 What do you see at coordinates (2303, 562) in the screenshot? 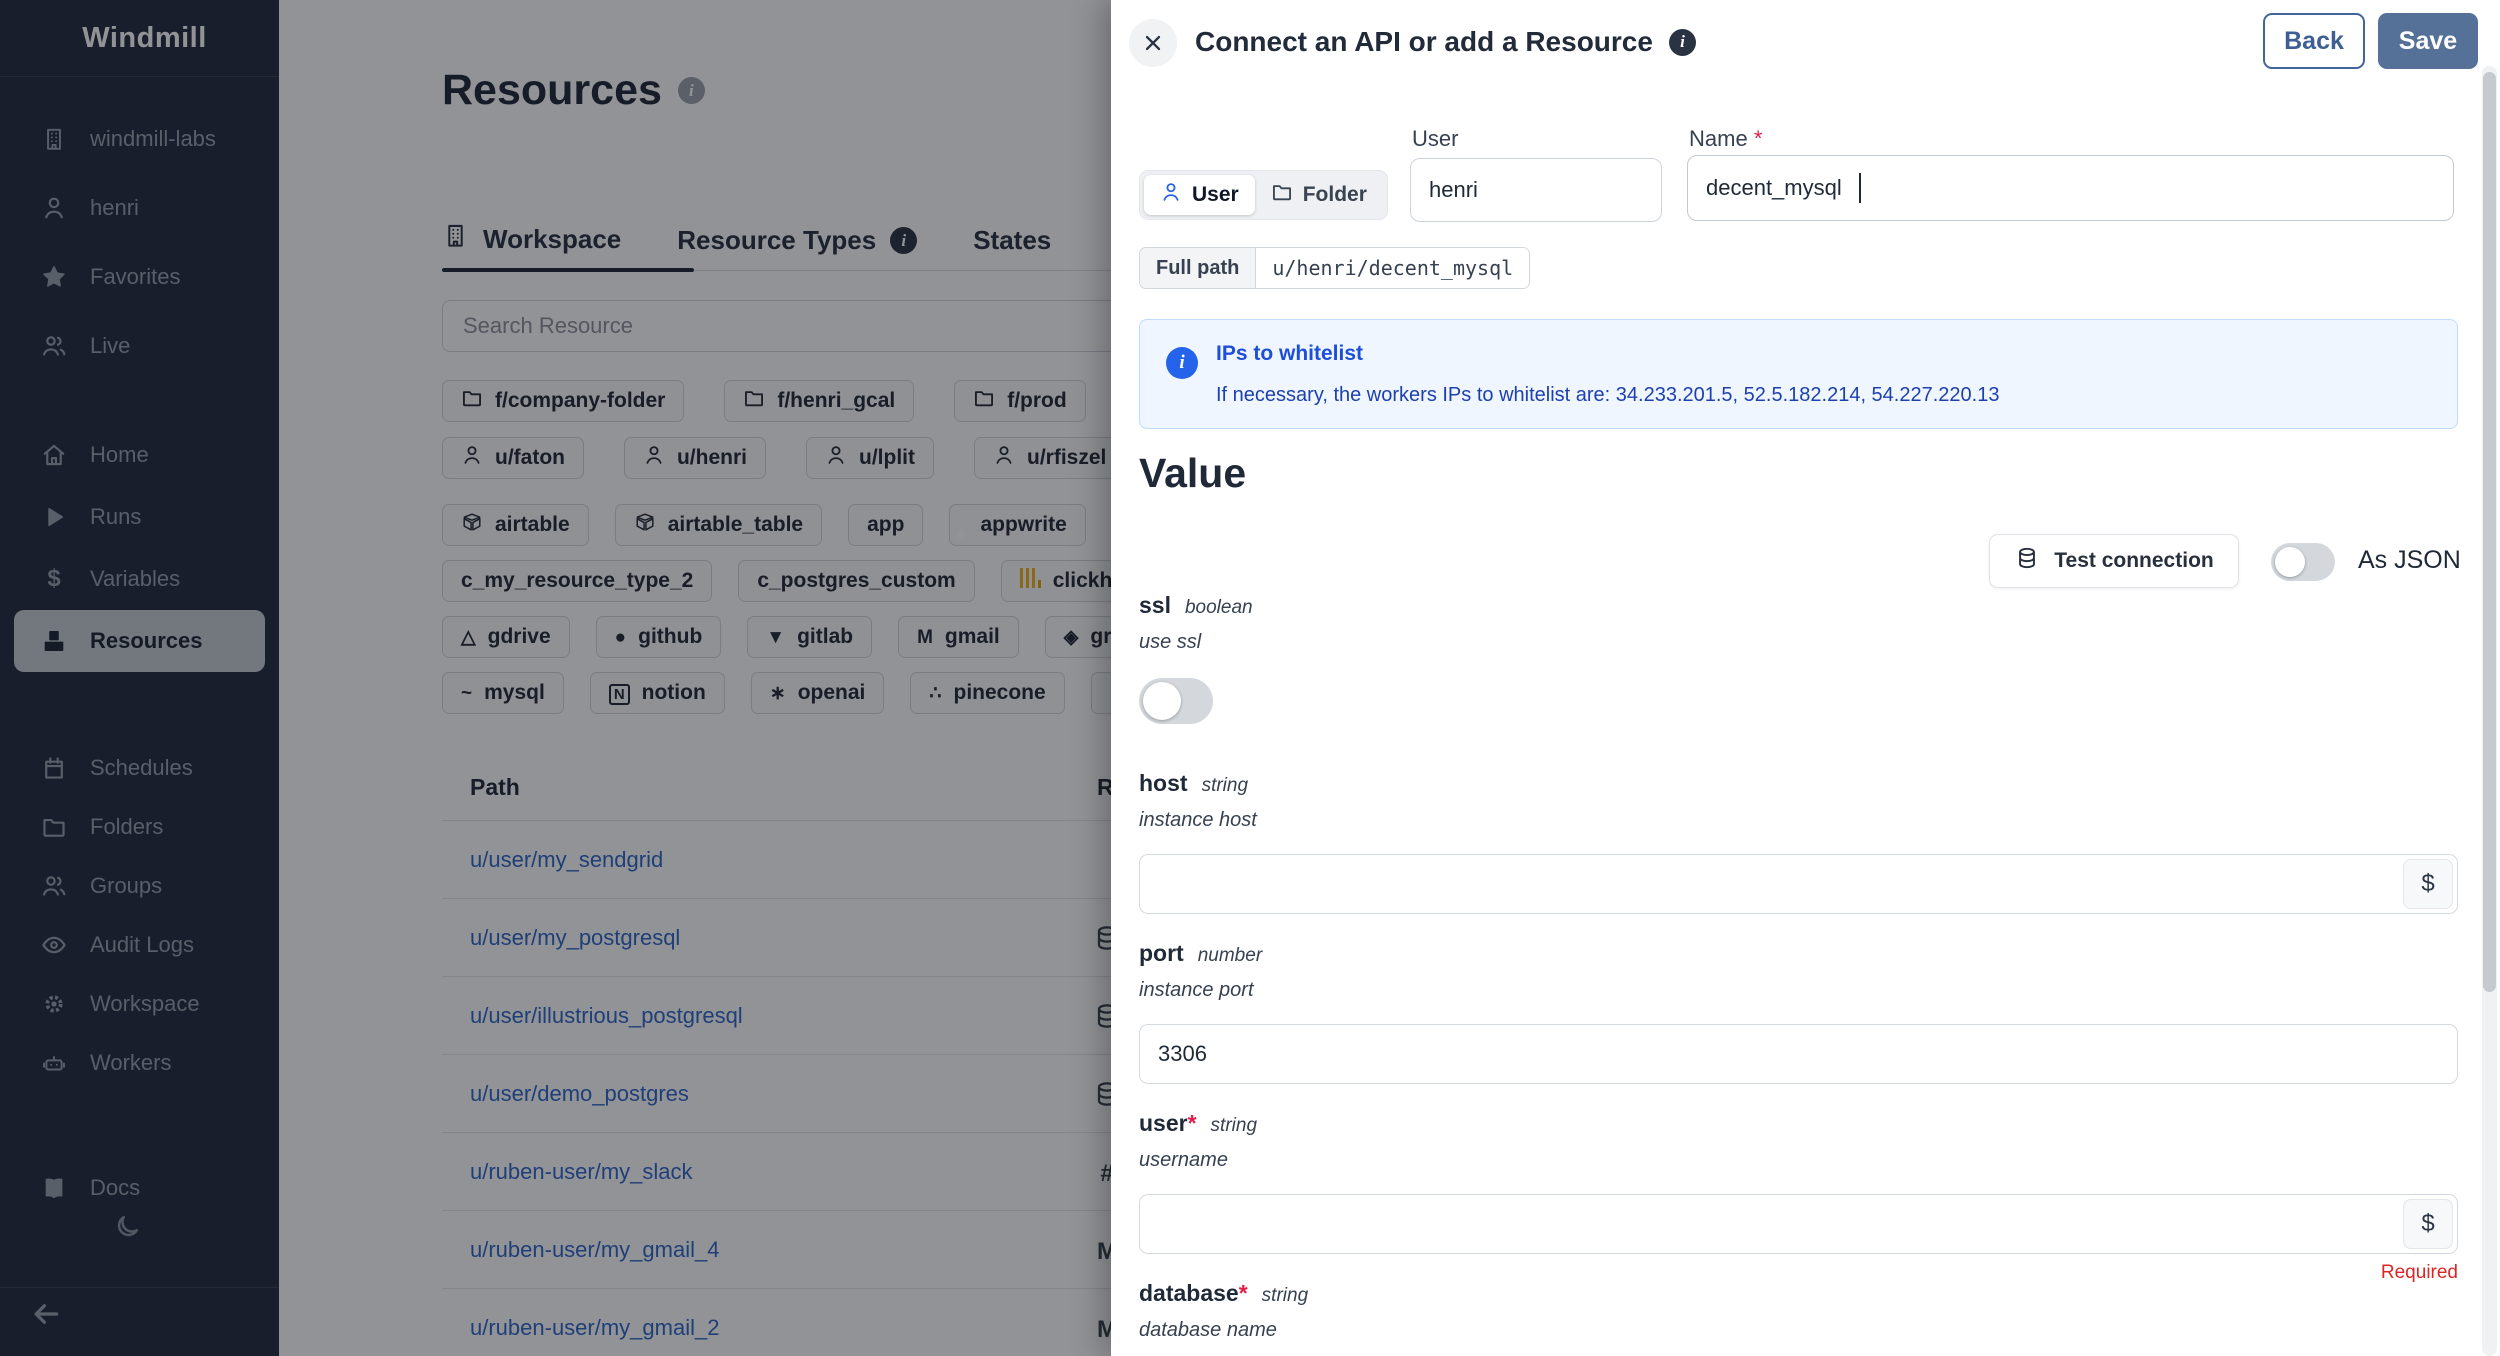
I see `as-json-toggle` at bounding box center [2303, 562].